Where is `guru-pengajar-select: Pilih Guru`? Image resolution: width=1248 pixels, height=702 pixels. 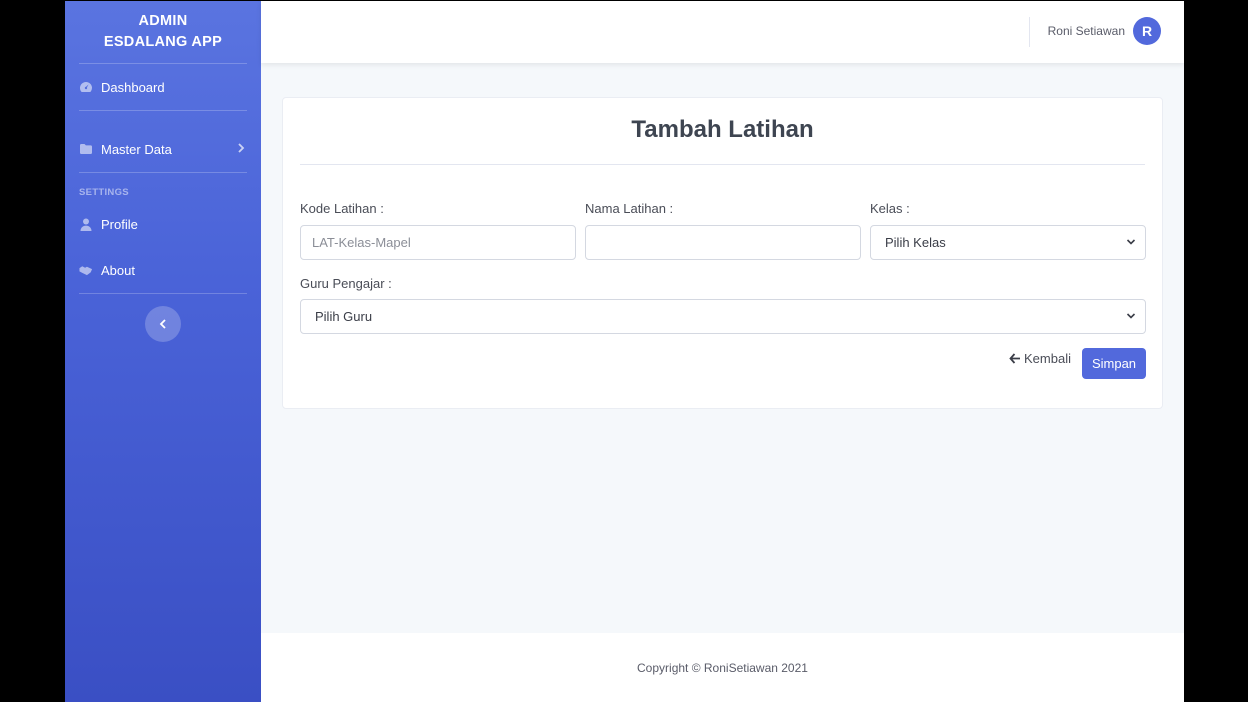 guru-pengajar-select: Pilih Guru is located at coordinates (723, 316).